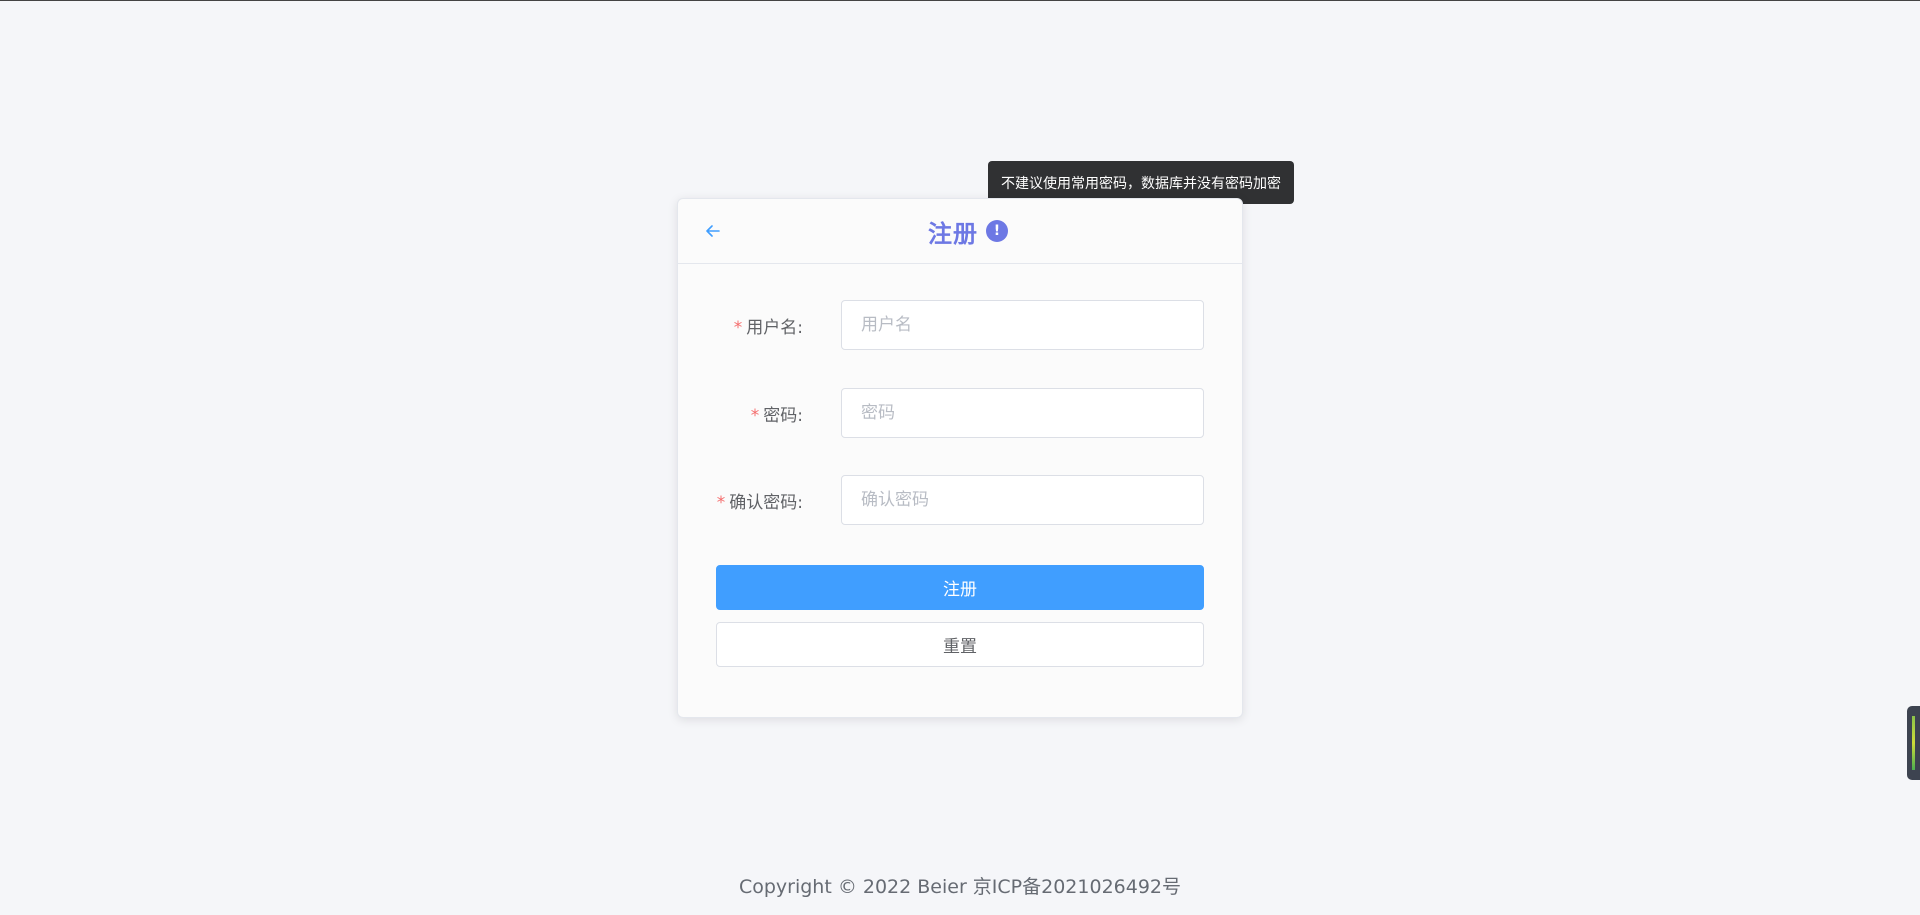  I want to click on card-header: 注册 !, so click(960, 231).